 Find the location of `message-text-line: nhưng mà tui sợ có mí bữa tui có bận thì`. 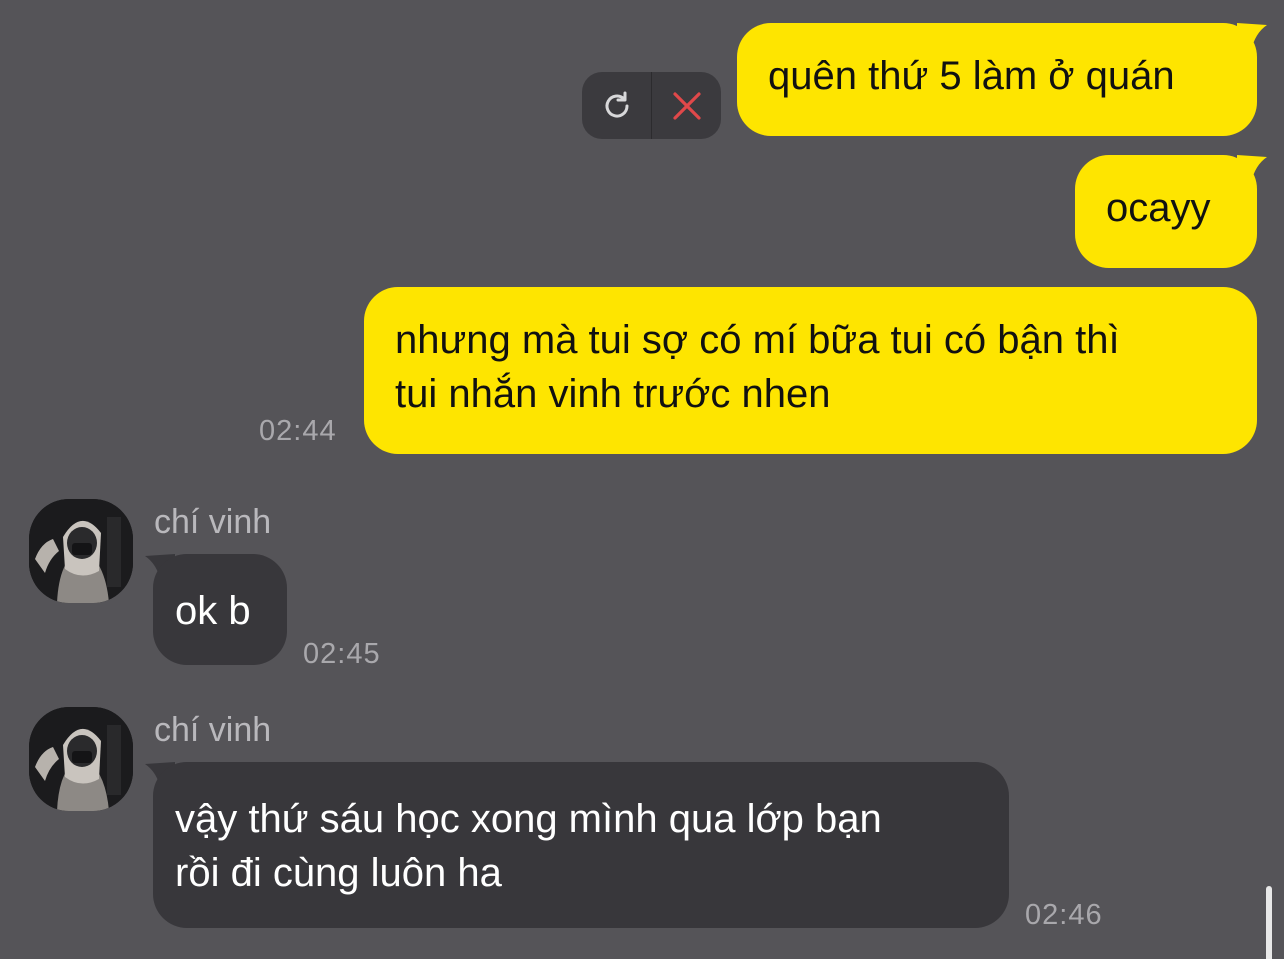

message-text-line: nhưng mà tui sợ có mí bữa tui có bận thì is located at coordinates (757, 340).